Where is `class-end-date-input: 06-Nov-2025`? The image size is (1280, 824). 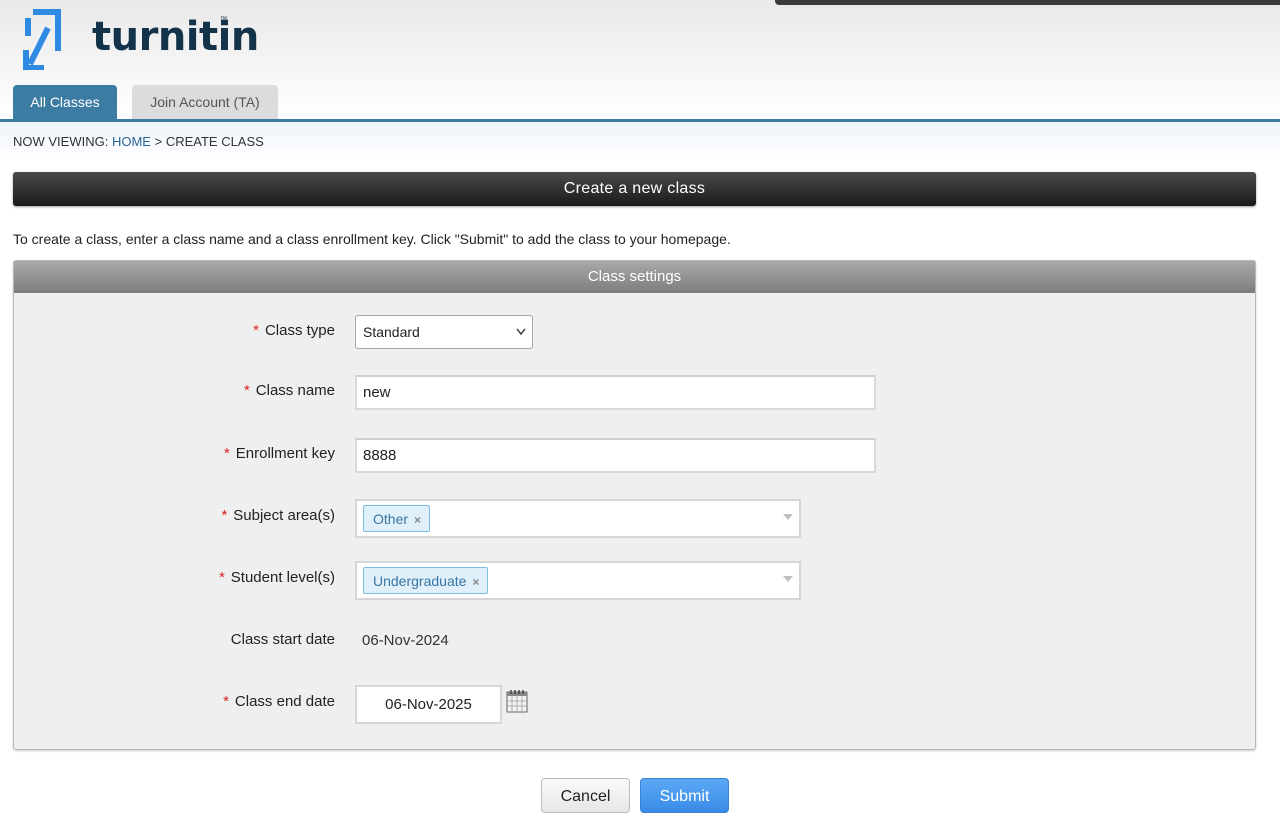
class-end-date-input: 06-Nov-2025 is located at coordinates (428, 704).